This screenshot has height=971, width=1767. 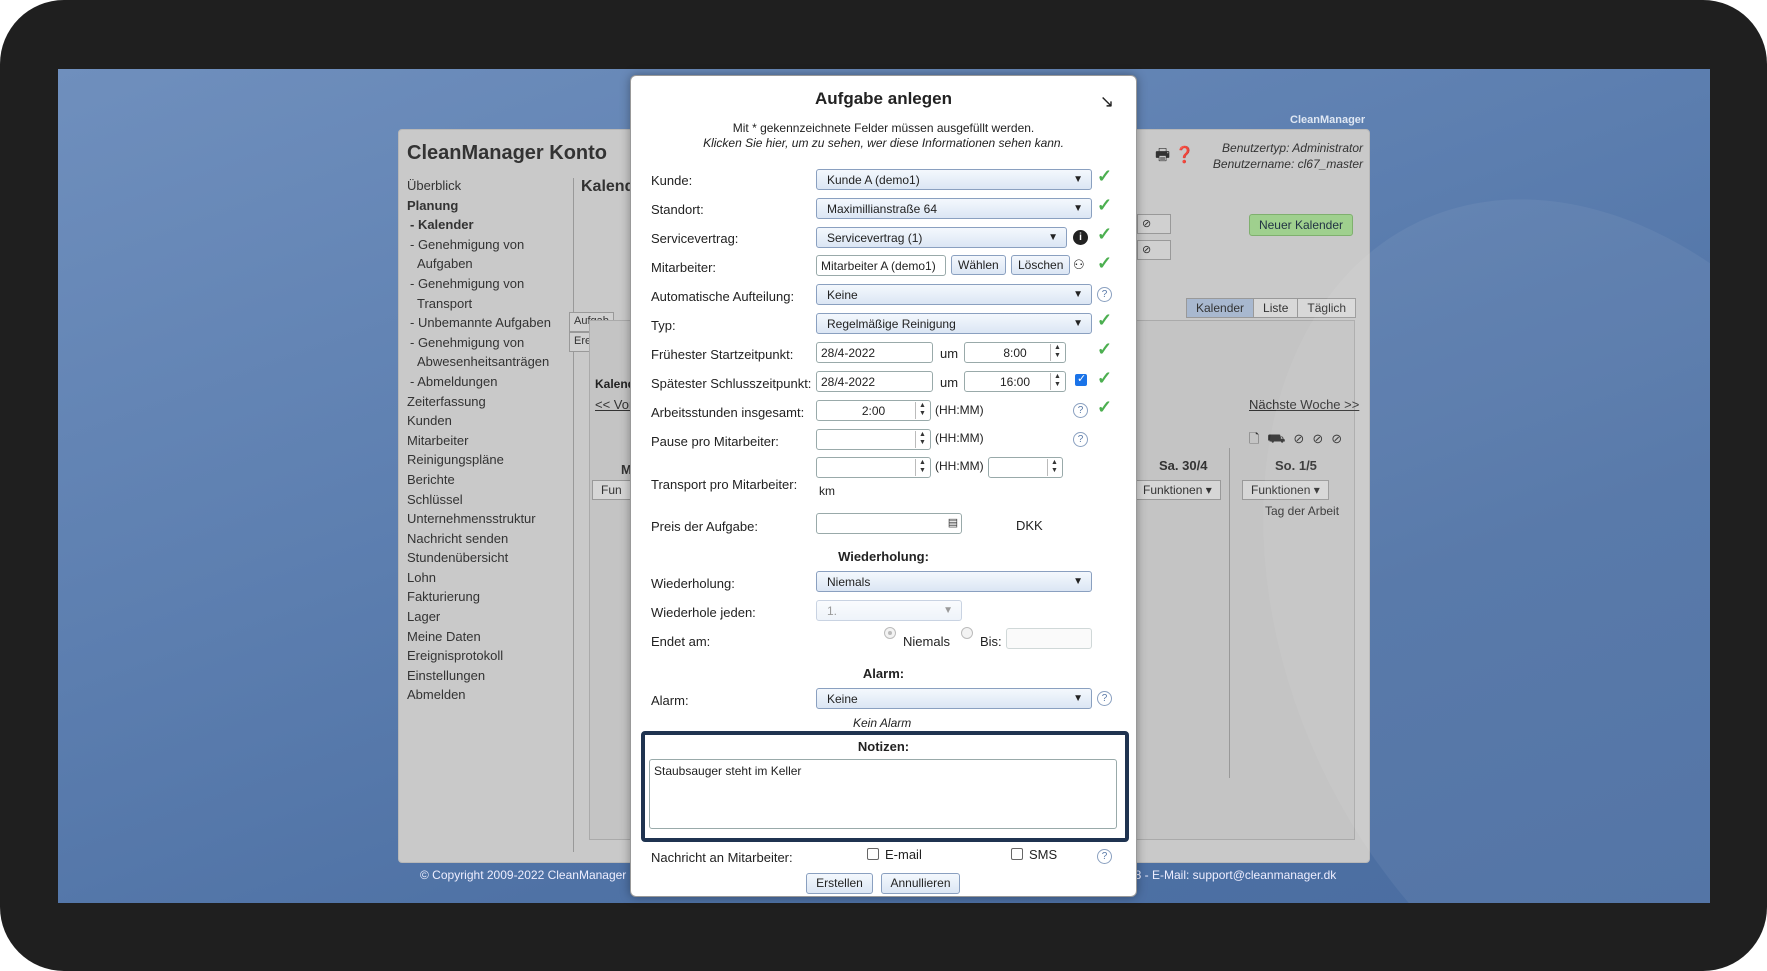 What do you see at coordinates (954, 208) in the screenshot?
I see `standort-select: Maximillianstraße 64 ▼` at bounding box center [954, 208].